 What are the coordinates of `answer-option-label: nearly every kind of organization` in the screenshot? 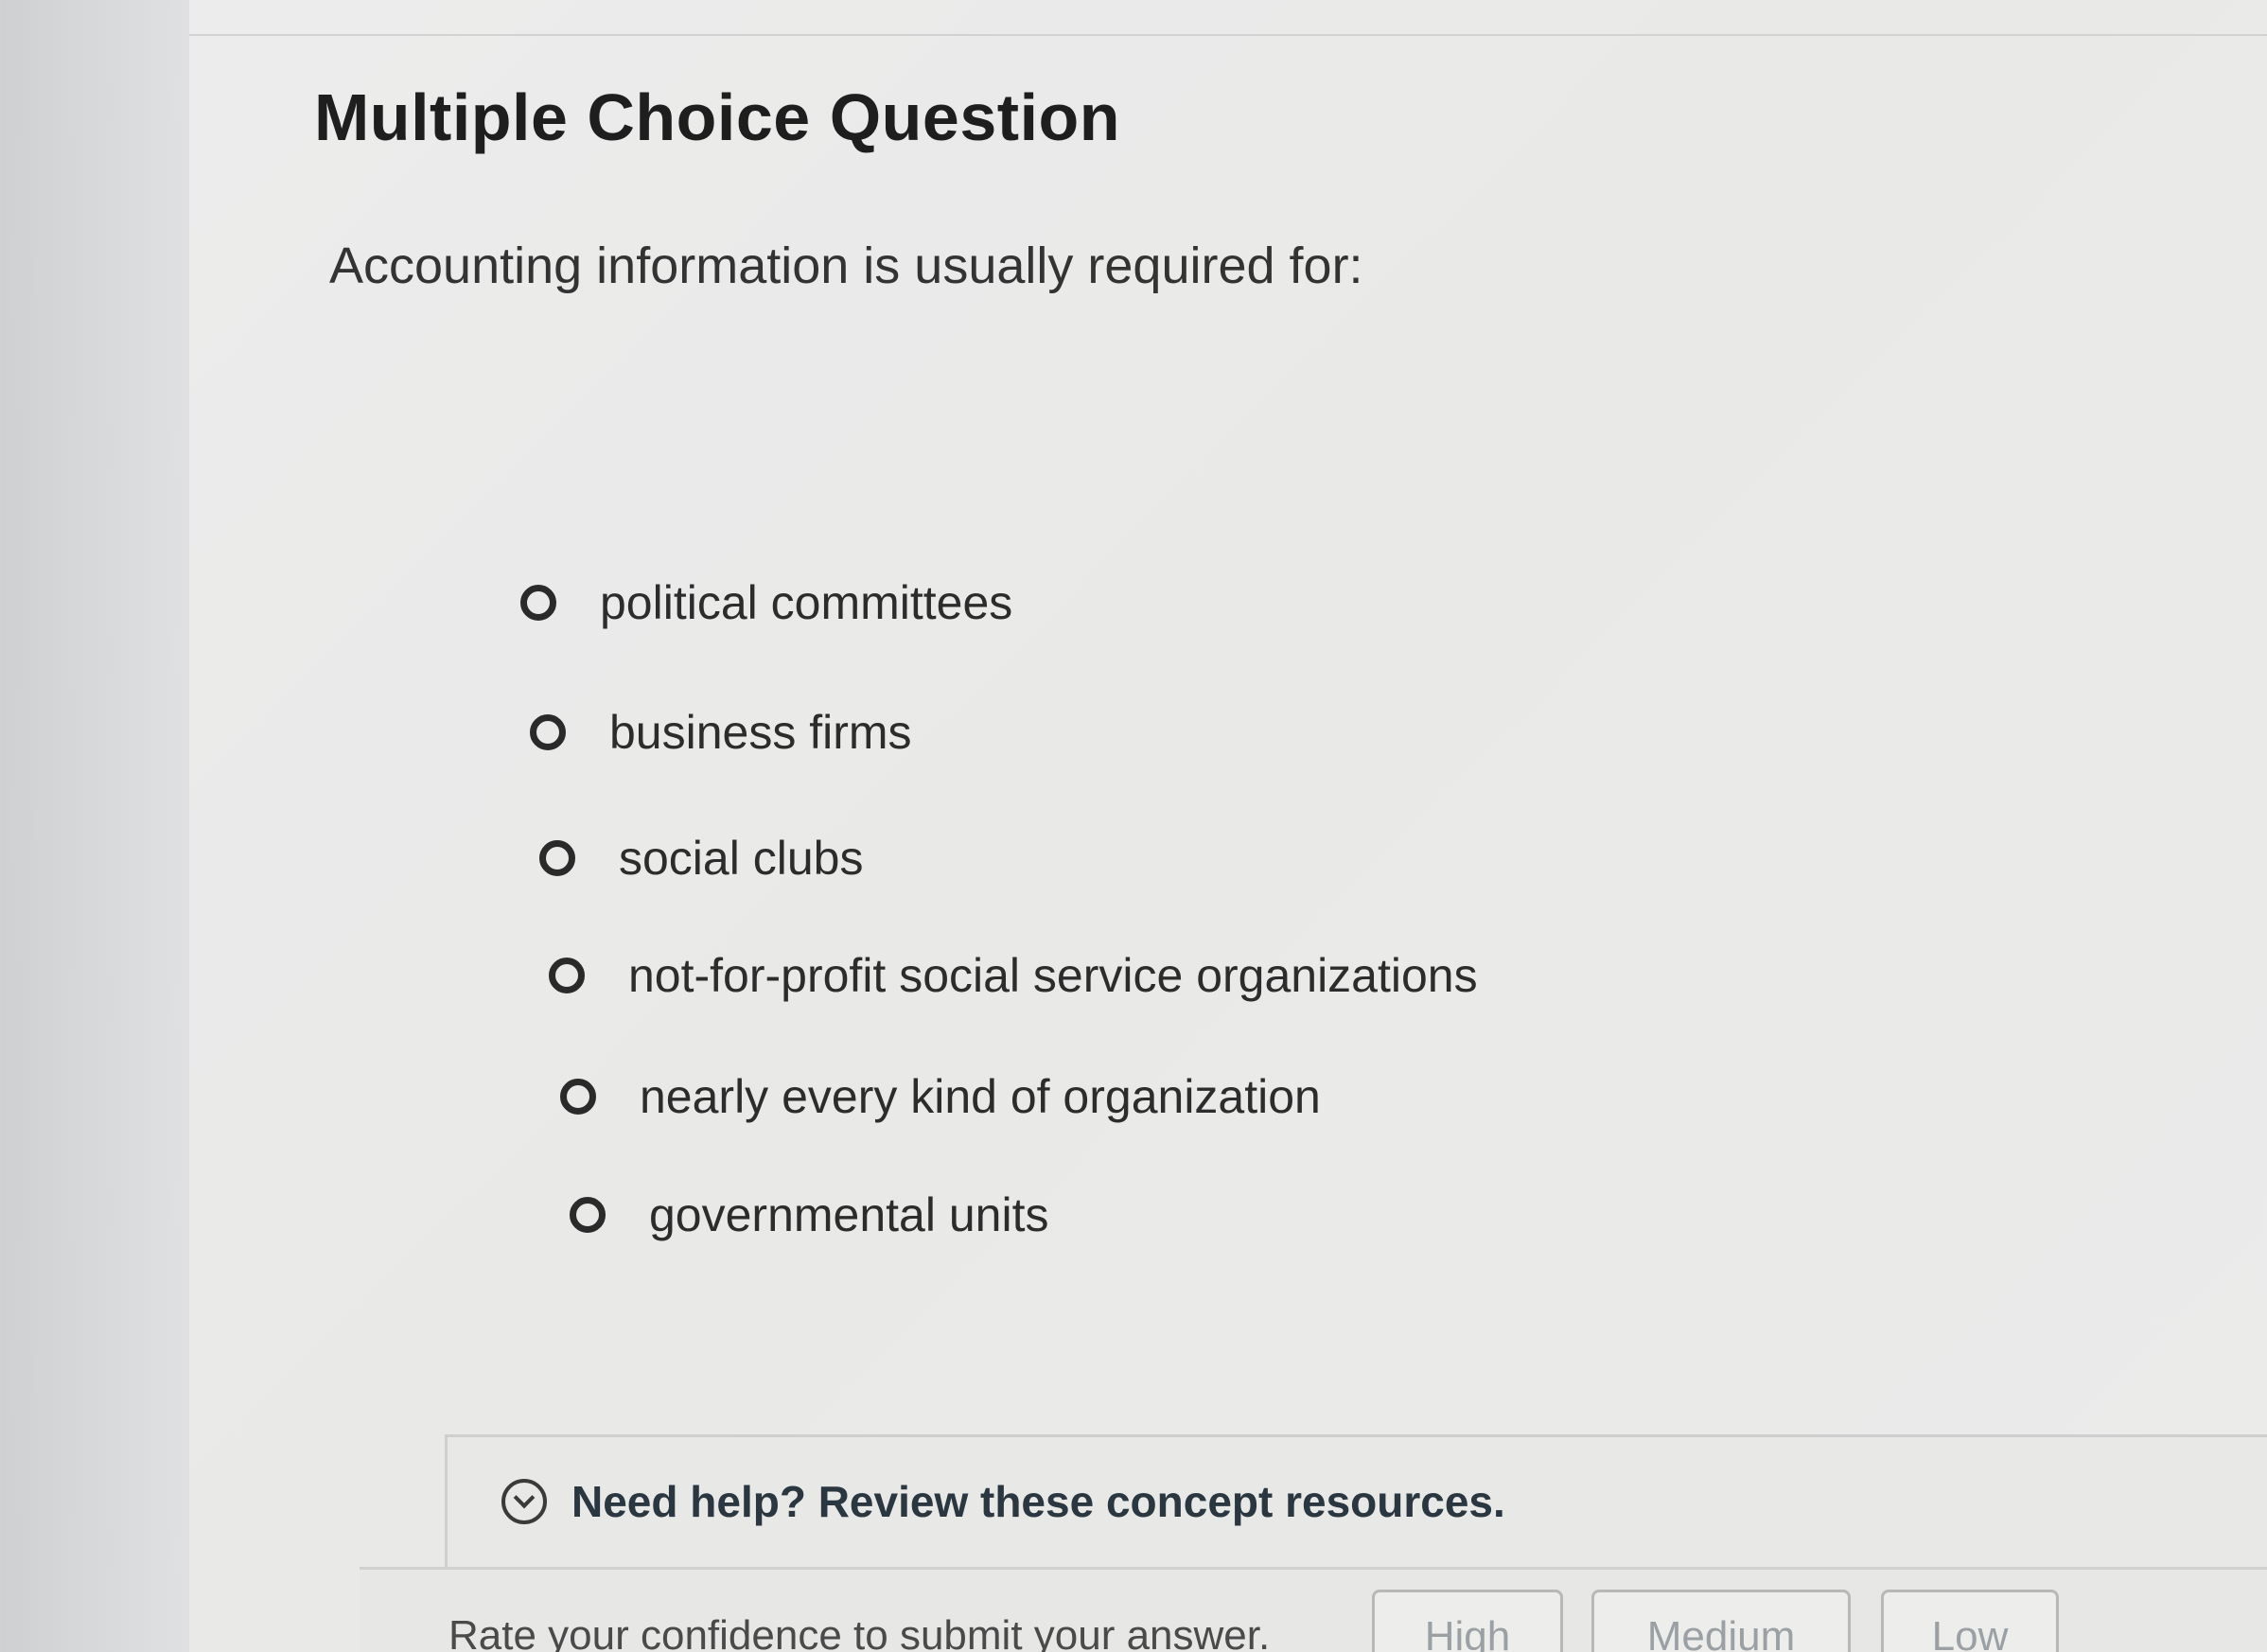 It's located at (980, 1096).